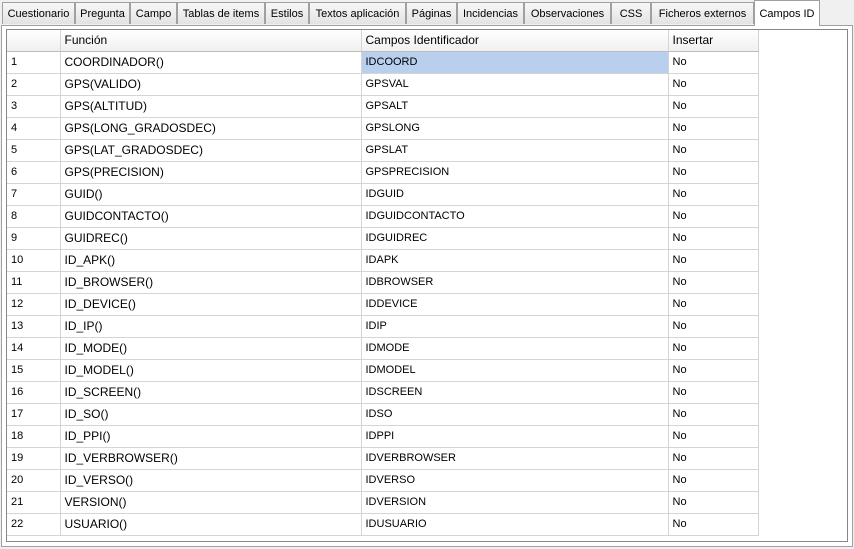 Image resolution: width=854 pixels, height=549 pixels. What do you see at coordinates (34, 216) in the screenshot?
I see `row-number-cell: 8` at bounding box center [34, 216].